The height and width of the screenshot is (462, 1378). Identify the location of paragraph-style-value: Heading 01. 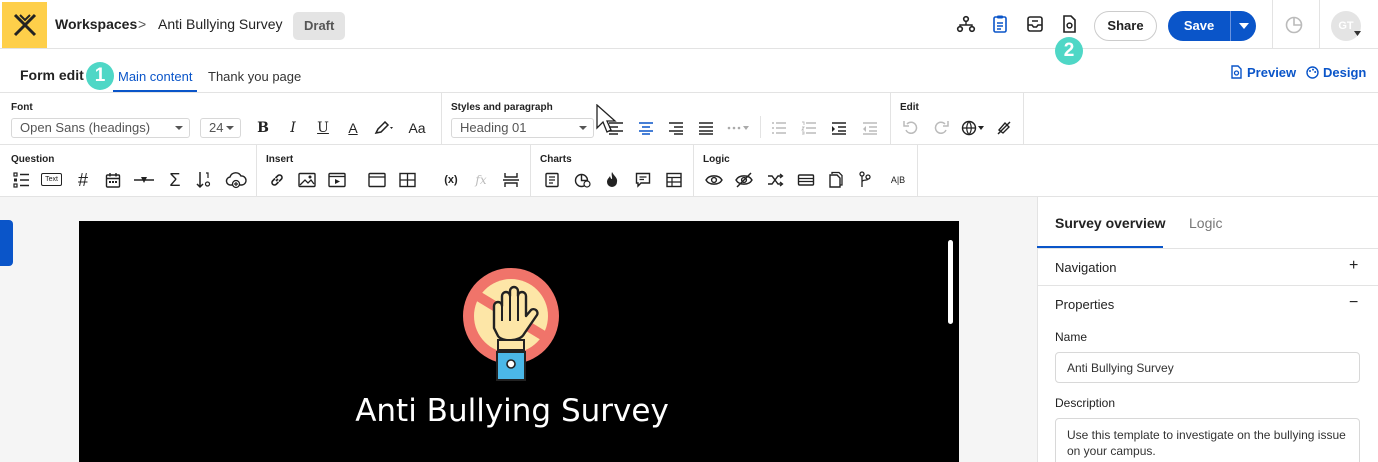
(493, 127).